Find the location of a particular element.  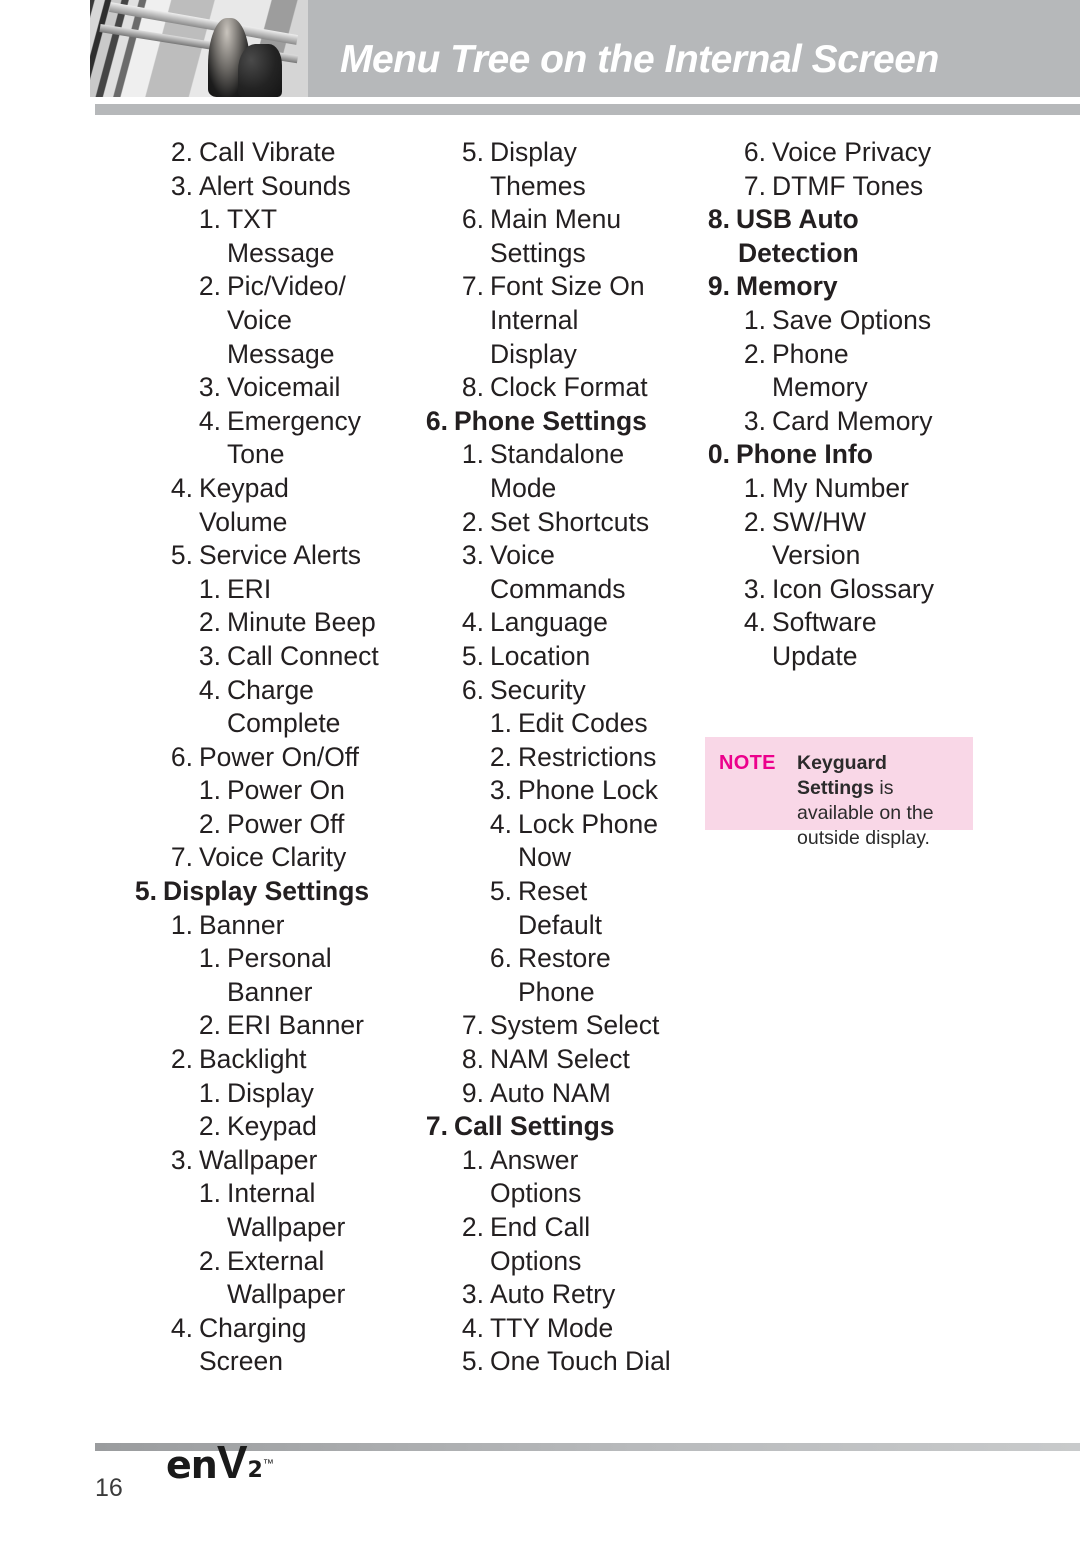

menu-entry-label: Service Alerts is located at coordinates (280, 555).